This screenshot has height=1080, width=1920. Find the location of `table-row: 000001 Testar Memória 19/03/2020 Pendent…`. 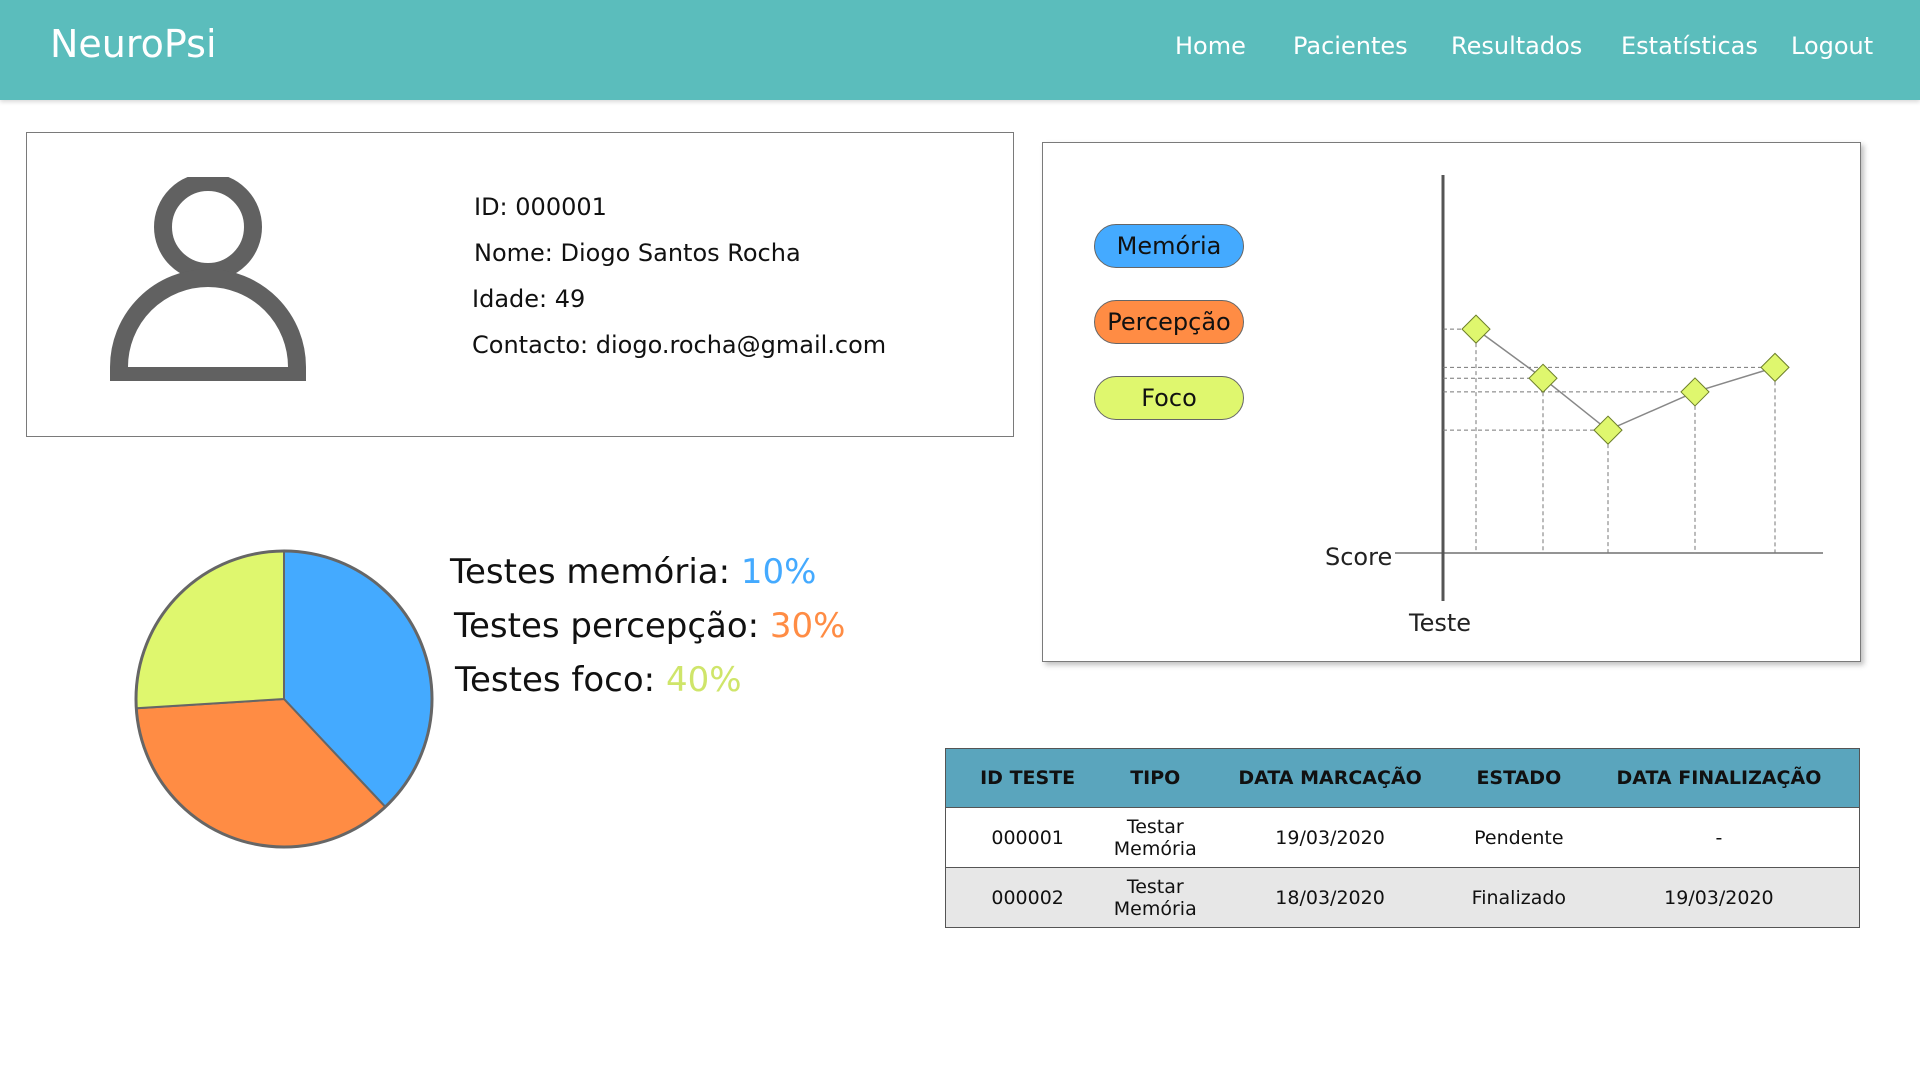

table-row: 000001 Testar Memória 19/03/2020 Pendent… is located at coordinates (1402, 837).